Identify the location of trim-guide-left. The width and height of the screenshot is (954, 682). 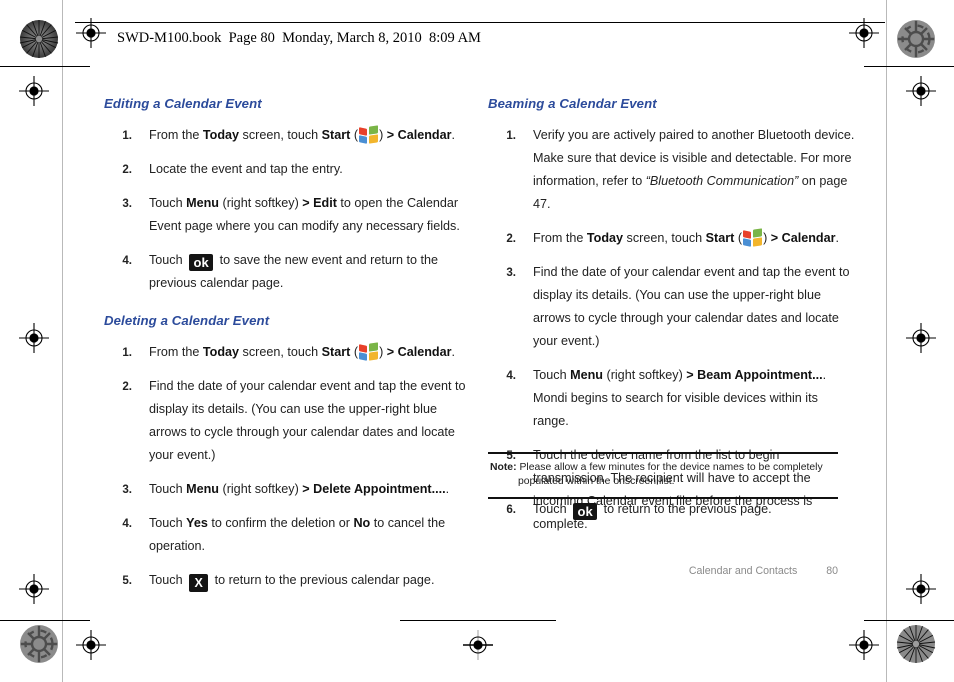
(62, 341).